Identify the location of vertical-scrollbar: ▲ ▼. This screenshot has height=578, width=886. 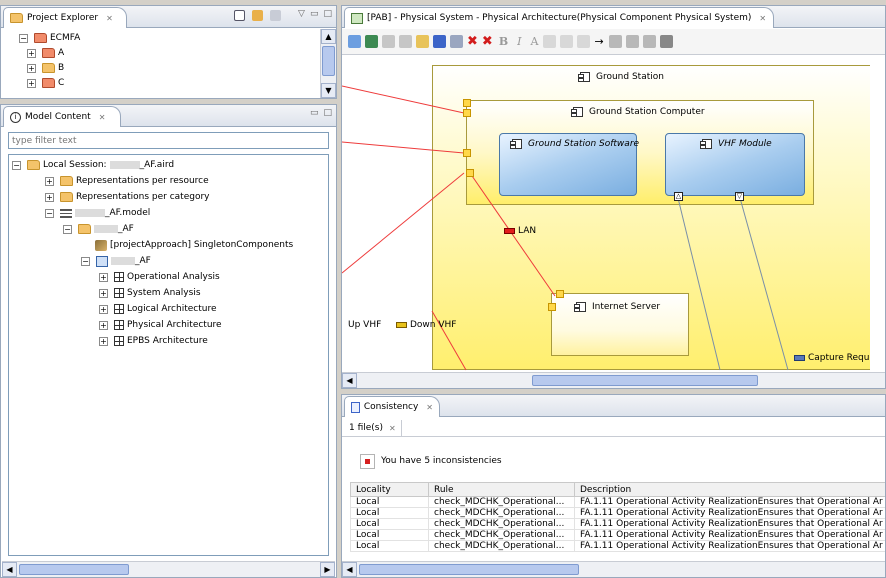
(328, 63).